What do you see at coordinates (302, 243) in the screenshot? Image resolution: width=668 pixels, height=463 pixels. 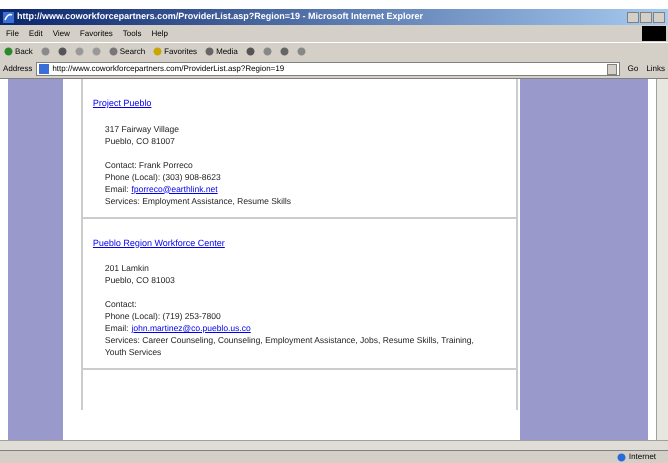 I see `provider-link: Pueblo Region Workforce Center` at bounding box center [302, 243].